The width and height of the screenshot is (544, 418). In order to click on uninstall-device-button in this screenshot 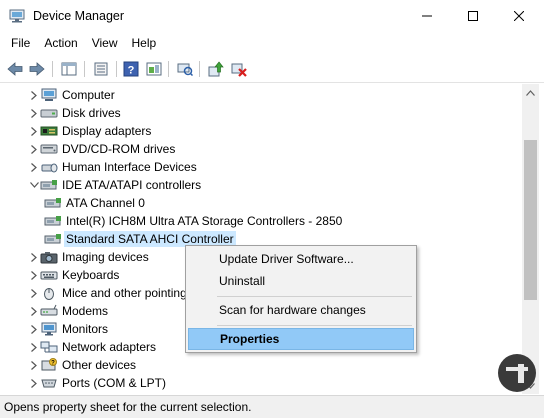, I will do `click(239, 69)`.